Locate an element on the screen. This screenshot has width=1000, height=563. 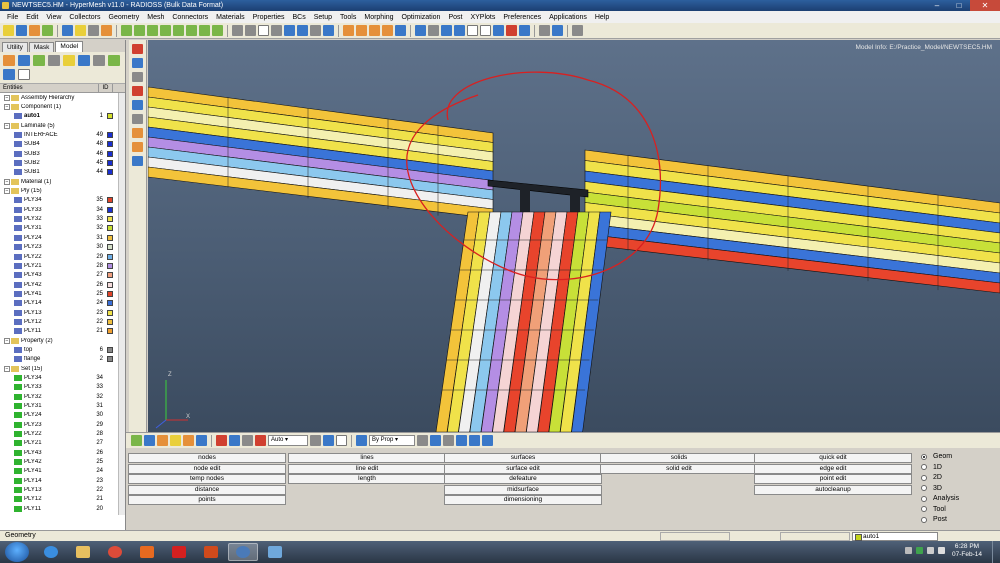
section-icon is located at coordinates (137, 147).